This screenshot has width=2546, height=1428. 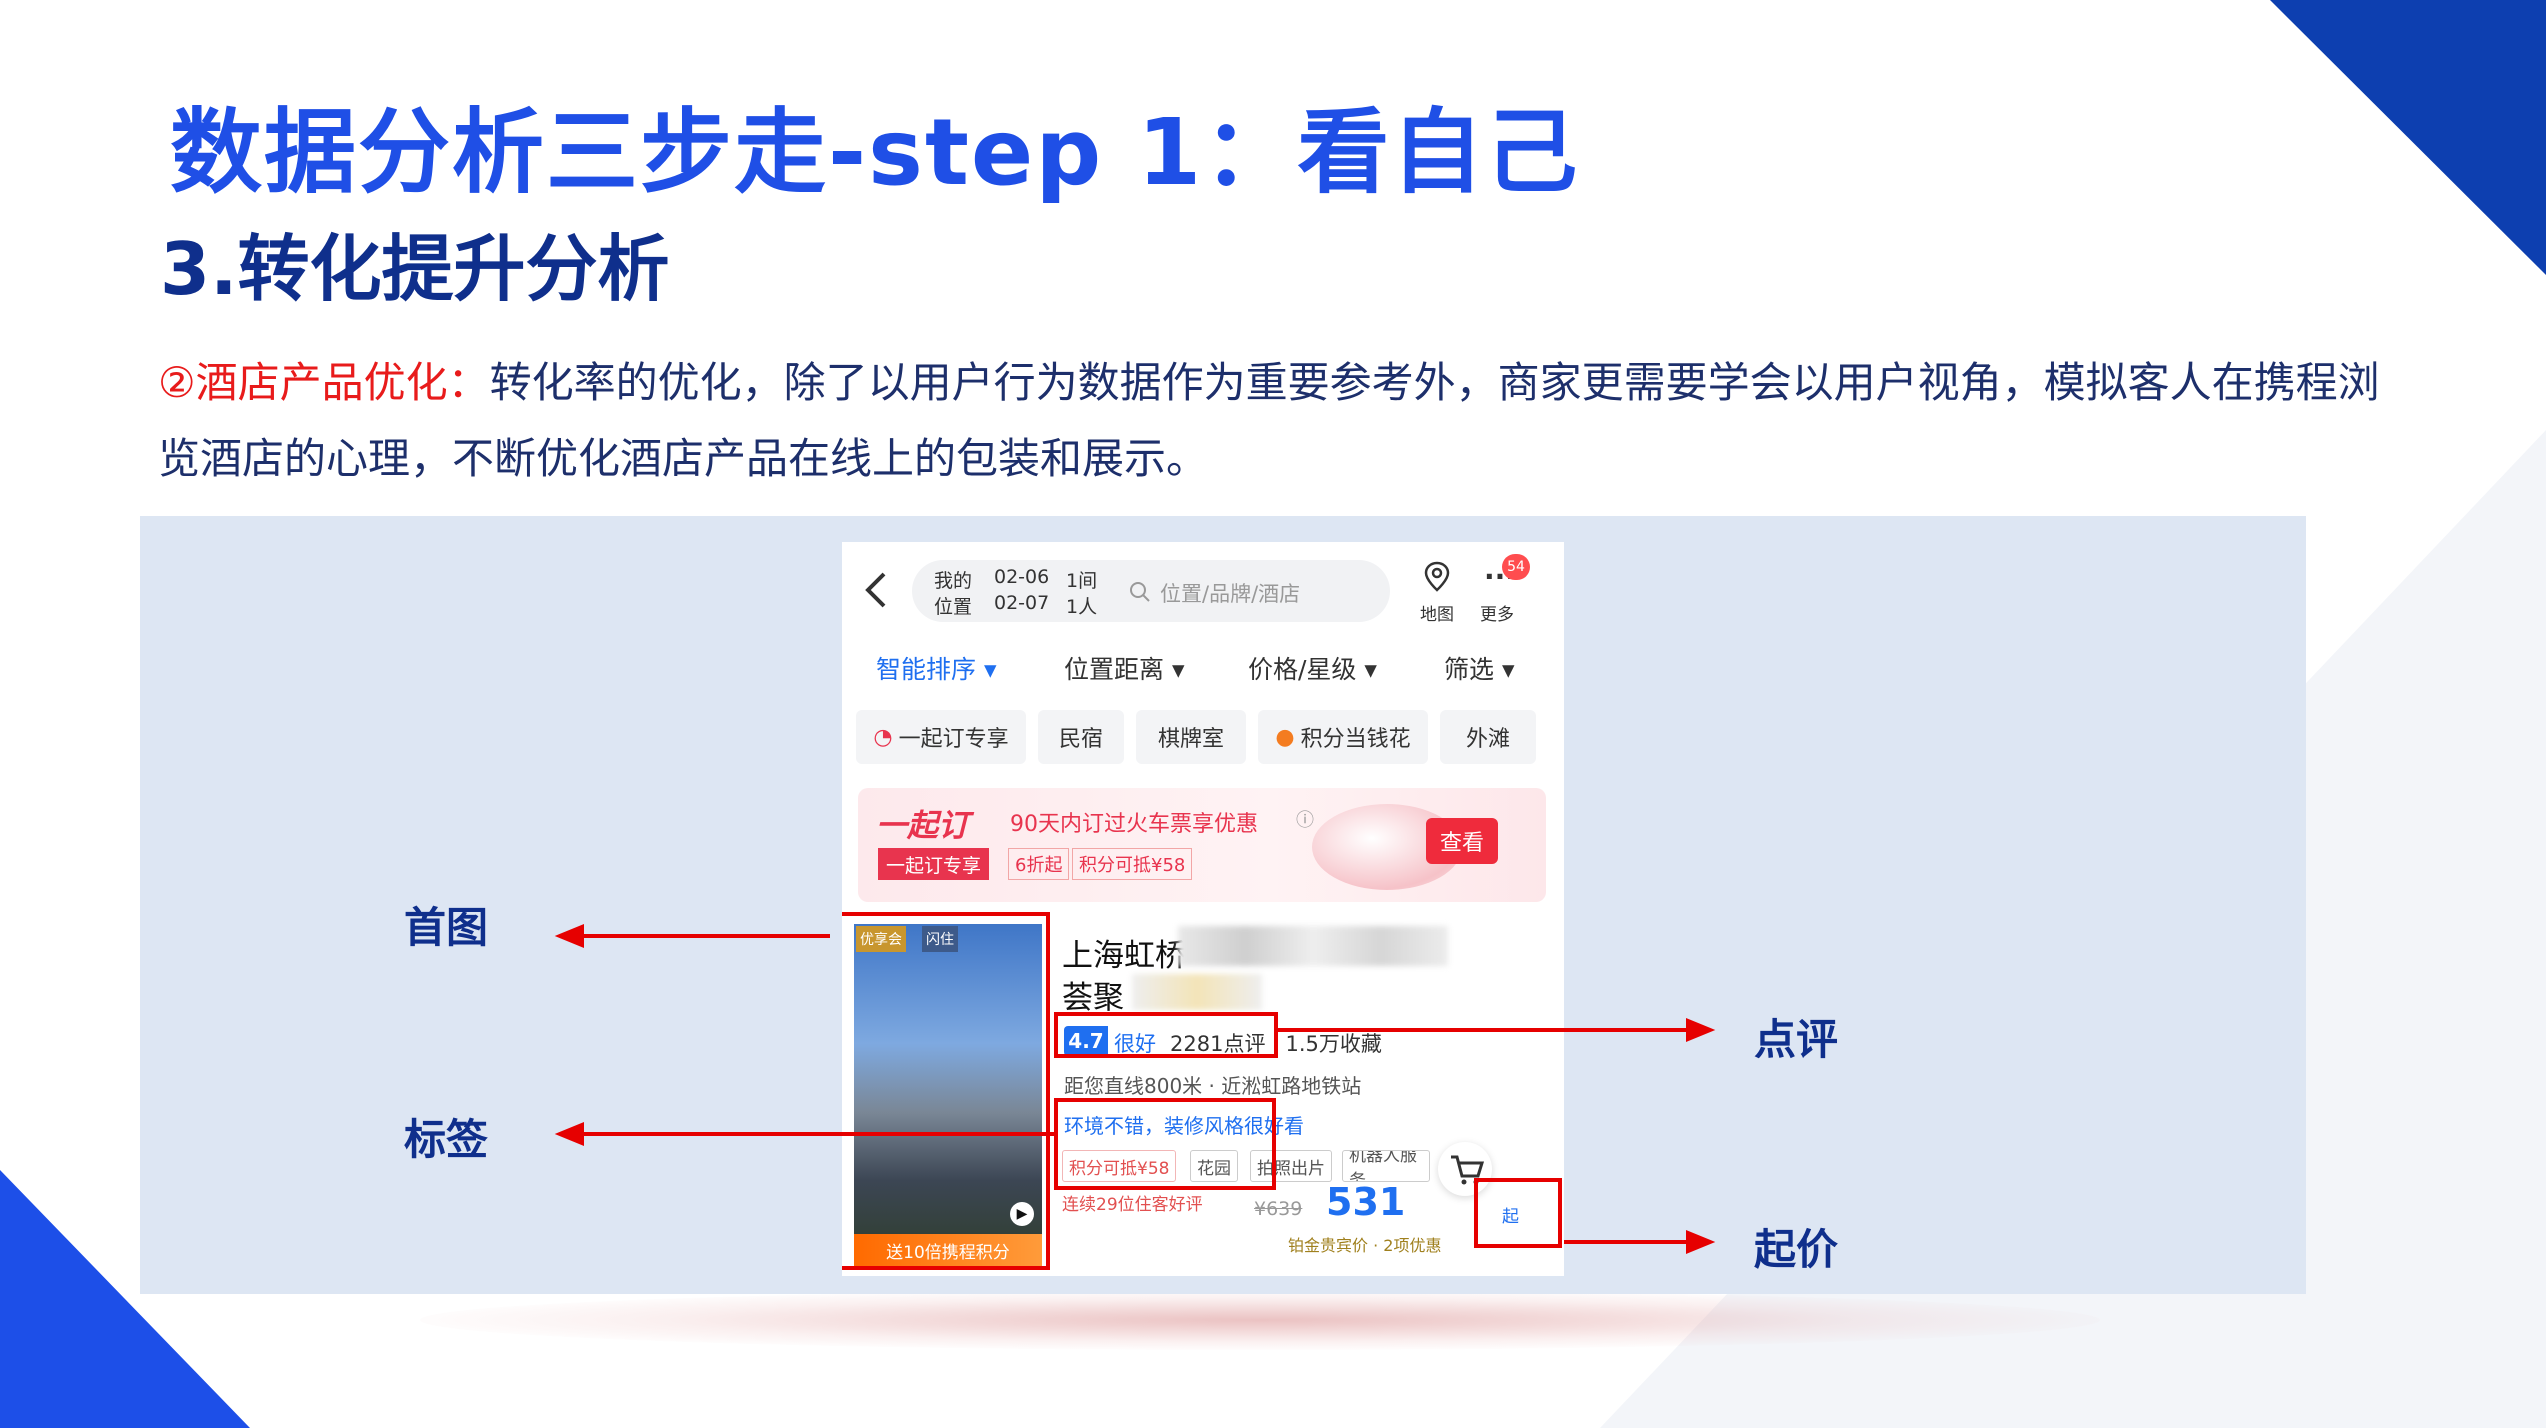 I want to click on callout-label-tags: 标签, so click(x=446, y=1139).